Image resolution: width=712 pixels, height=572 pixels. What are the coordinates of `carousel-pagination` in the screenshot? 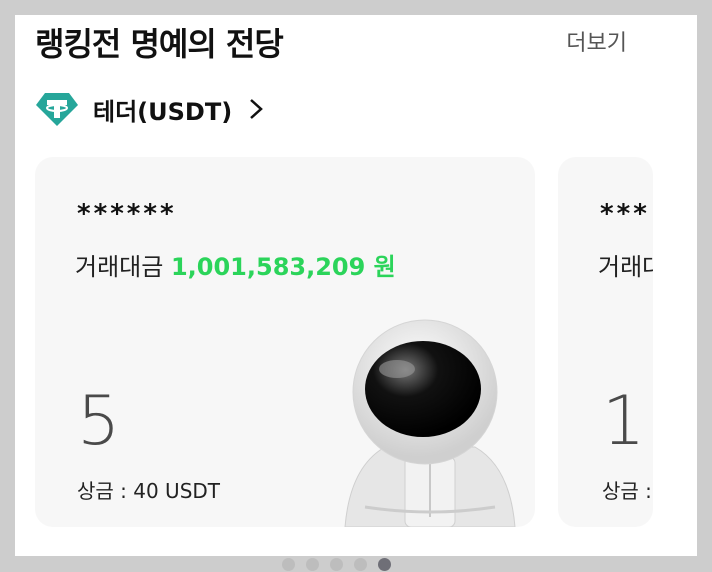 It's located at (336, 564).